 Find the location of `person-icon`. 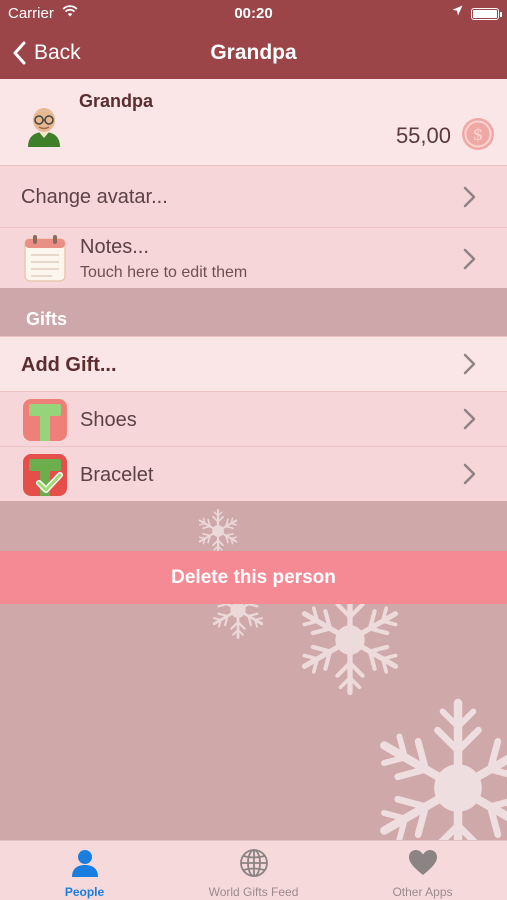

person-icon is located at coordinates (85, 863).